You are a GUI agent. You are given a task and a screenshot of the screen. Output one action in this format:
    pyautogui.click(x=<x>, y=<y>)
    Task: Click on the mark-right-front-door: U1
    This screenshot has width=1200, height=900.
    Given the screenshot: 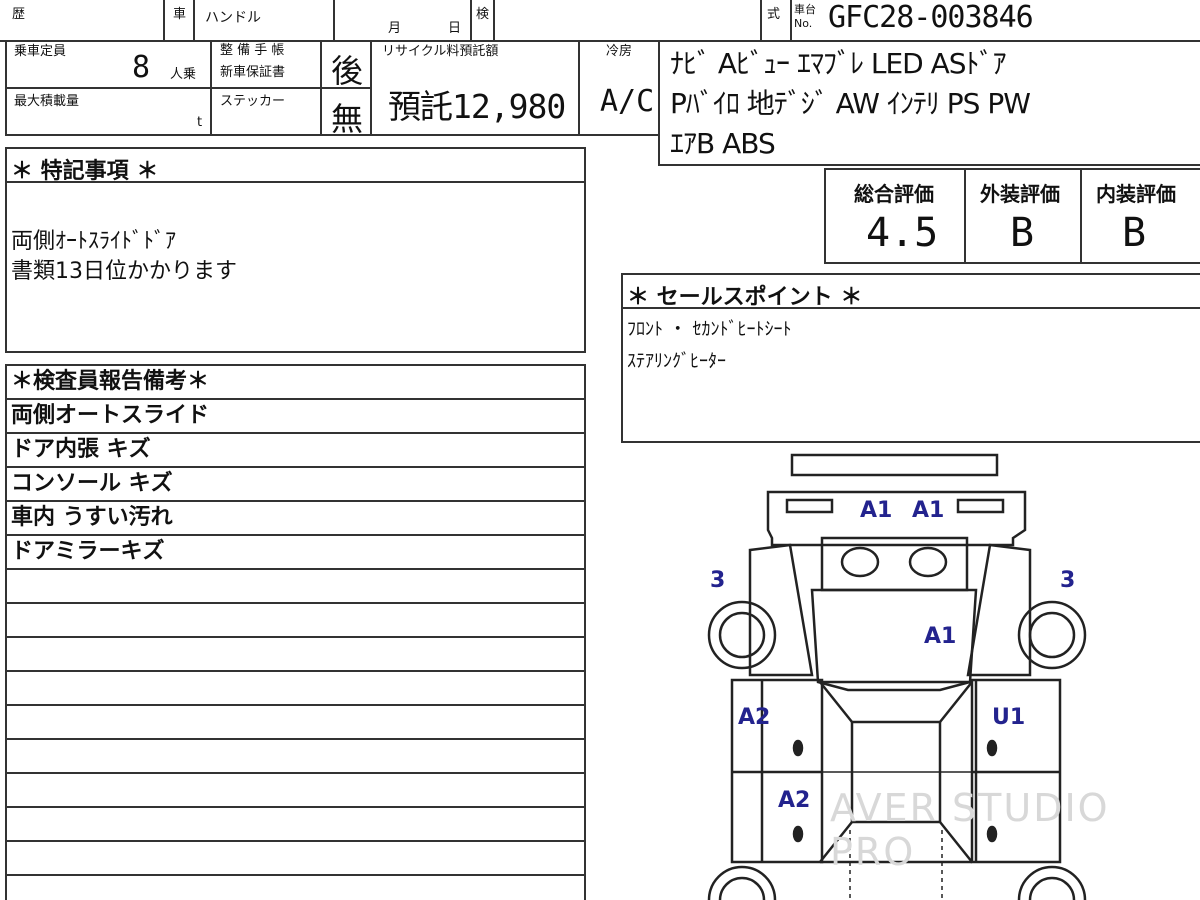 What is the action you would take?
    pyautogui.click(x=1009, y=717)
    